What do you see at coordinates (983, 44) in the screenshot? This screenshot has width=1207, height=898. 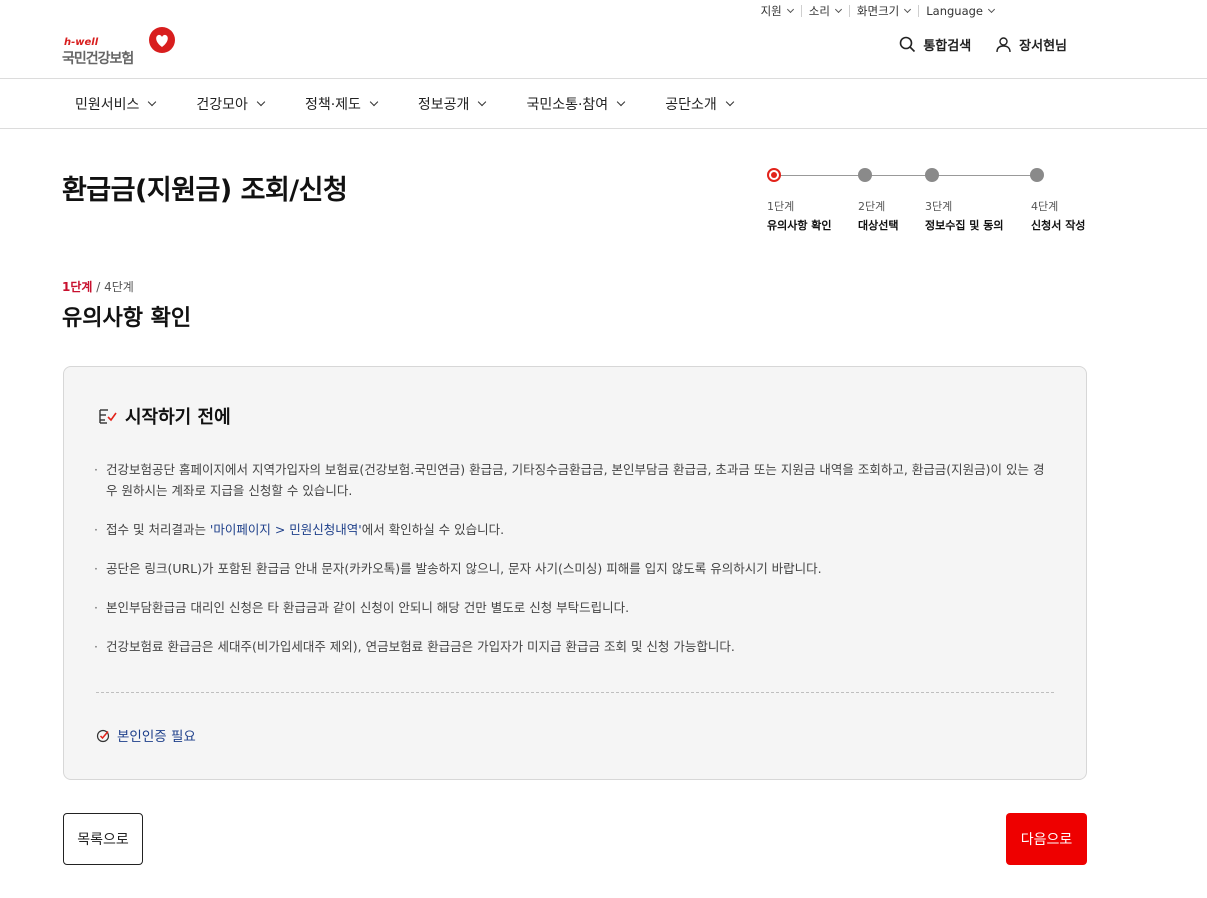 I see `header-actions: 통합검색 장서현님` at bounding box center [983, 44].